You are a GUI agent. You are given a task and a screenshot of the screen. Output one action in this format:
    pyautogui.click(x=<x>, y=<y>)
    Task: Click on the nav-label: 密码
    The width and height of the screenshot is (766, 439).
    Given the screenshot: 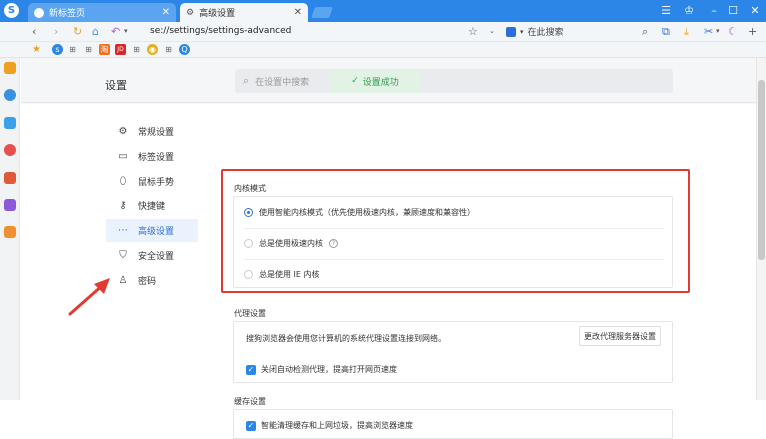 What is the action you would take?
    pyautogui.click(x=147, y=282)
    